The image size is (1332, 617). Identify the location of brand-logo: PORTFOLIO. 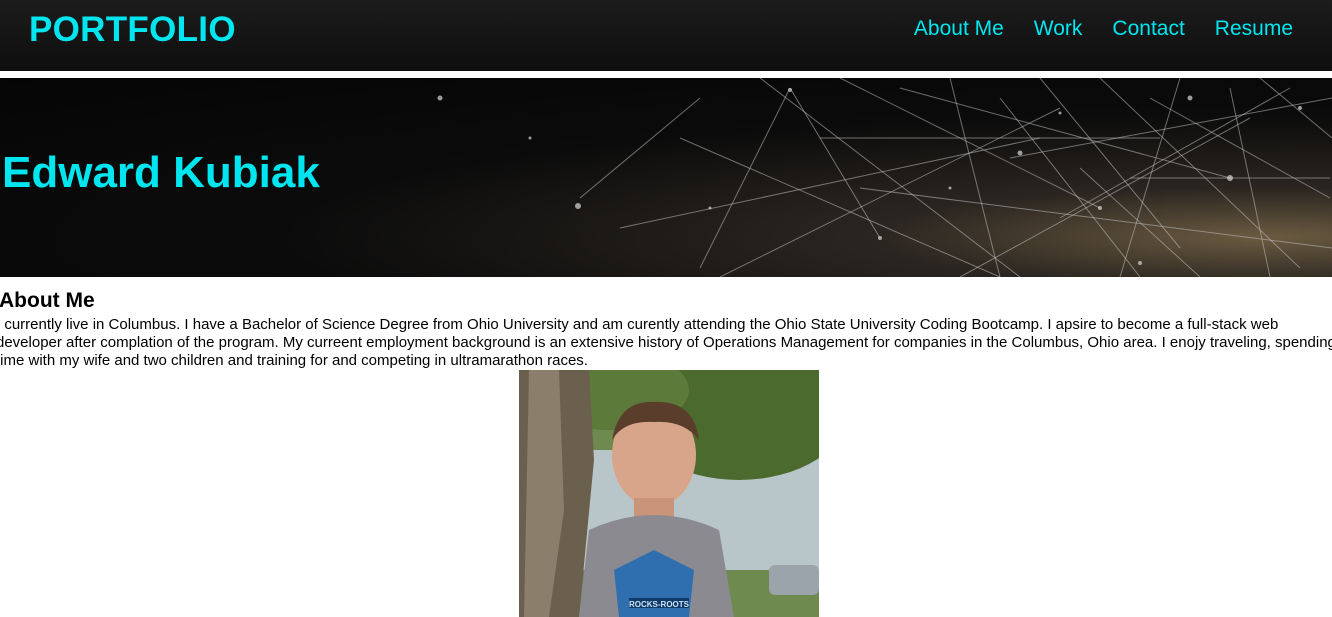
(132, 30).